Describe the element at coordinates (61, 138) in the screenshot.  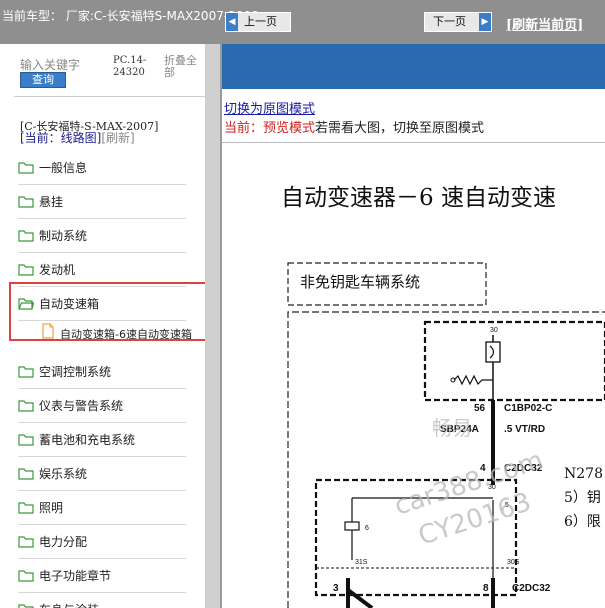
I see `current-view-label: [当前：线路图]` at that location.